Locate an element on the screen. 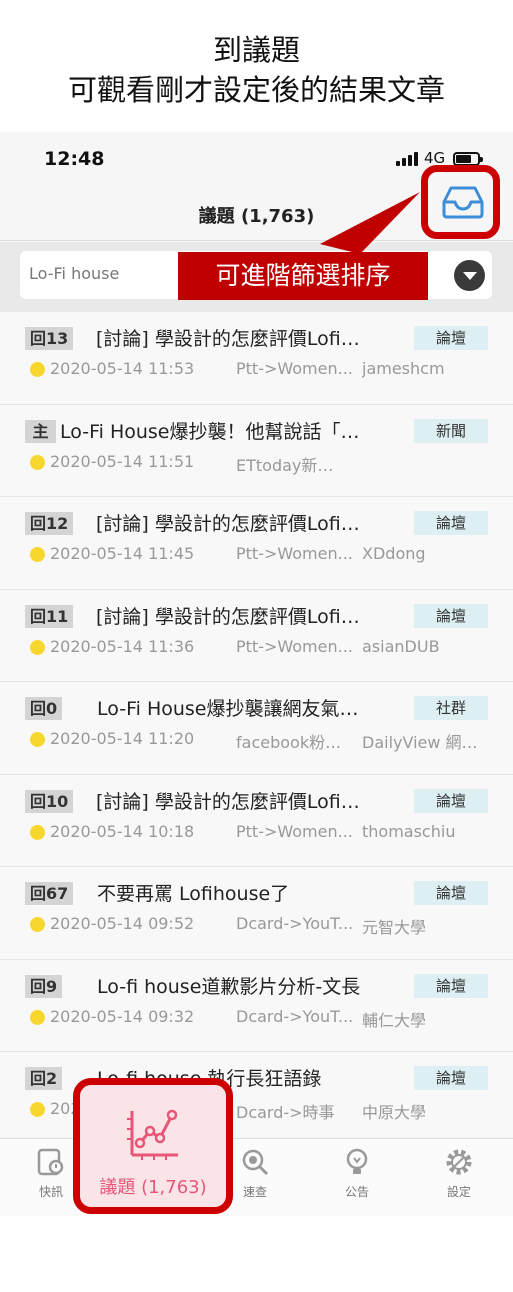 This screenshot has height=1292, width=513. inbox-button is located at coordinates (460, 202).